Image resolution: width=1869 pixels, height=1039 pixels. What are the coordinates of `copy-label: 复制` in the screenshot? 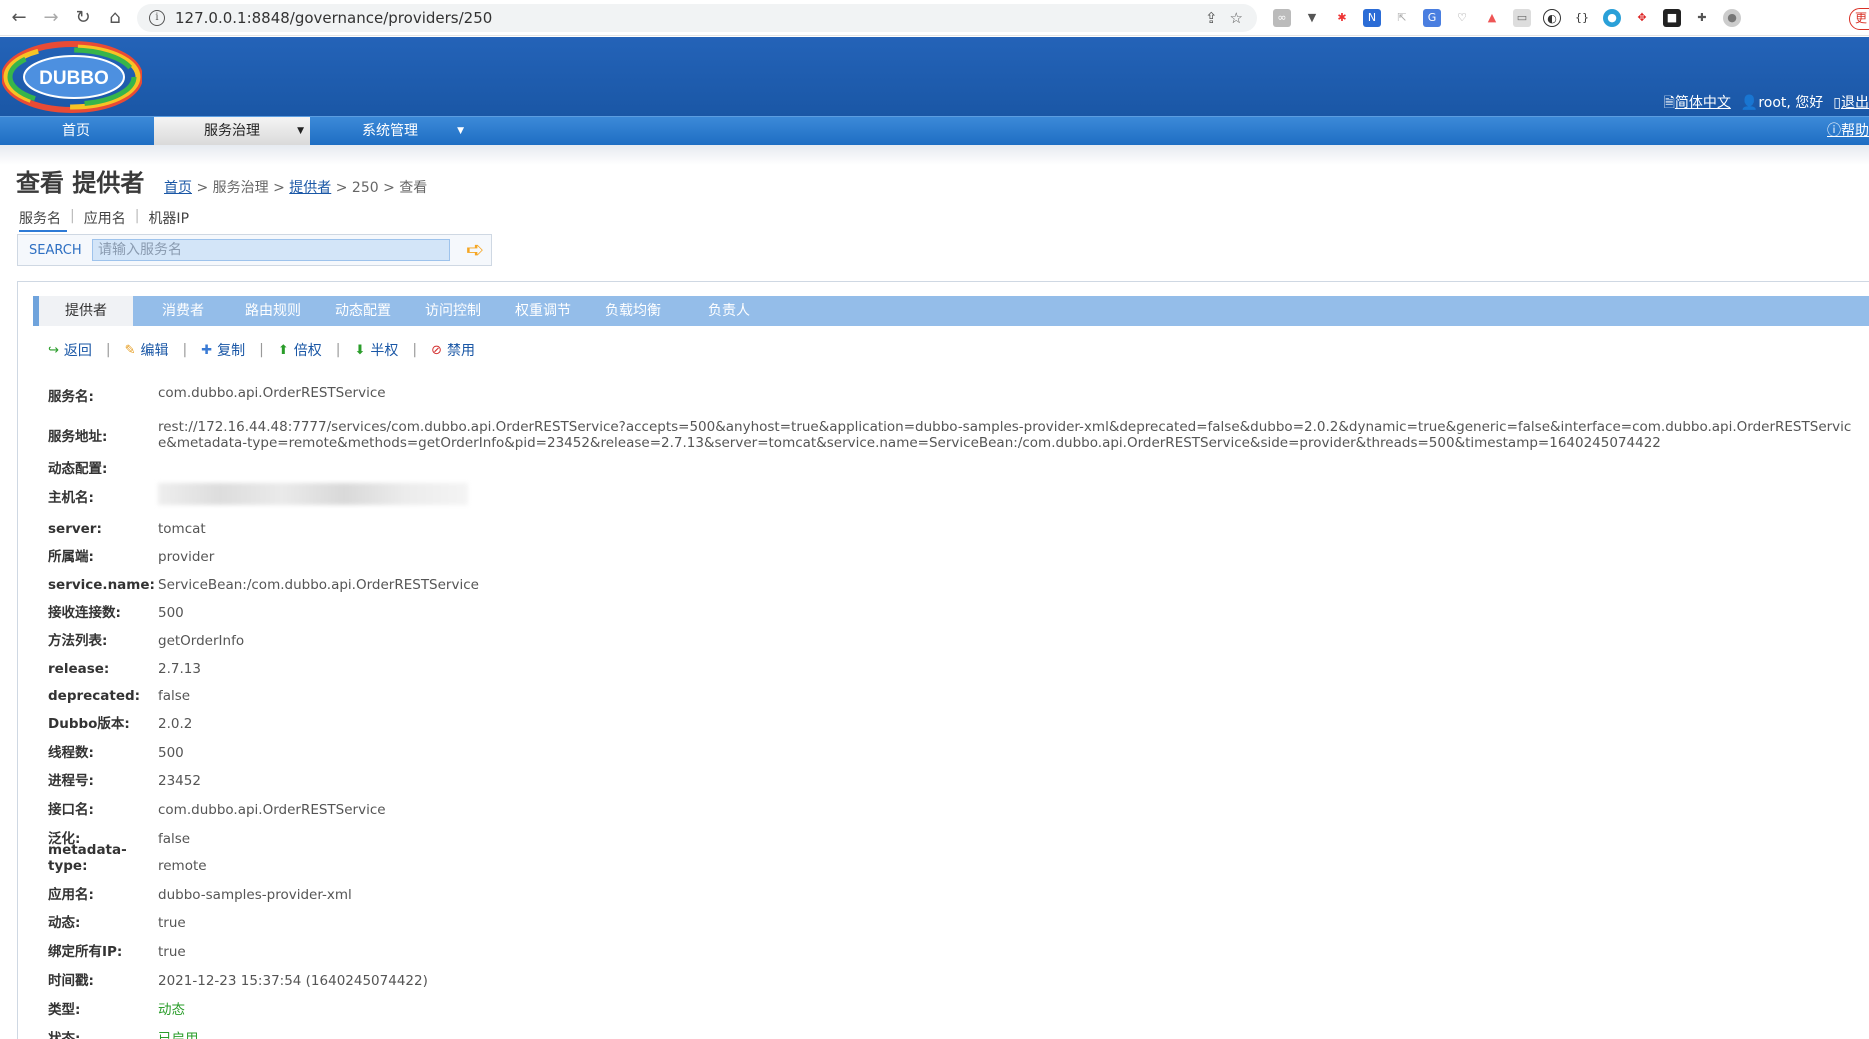 It's located at (231, 351).